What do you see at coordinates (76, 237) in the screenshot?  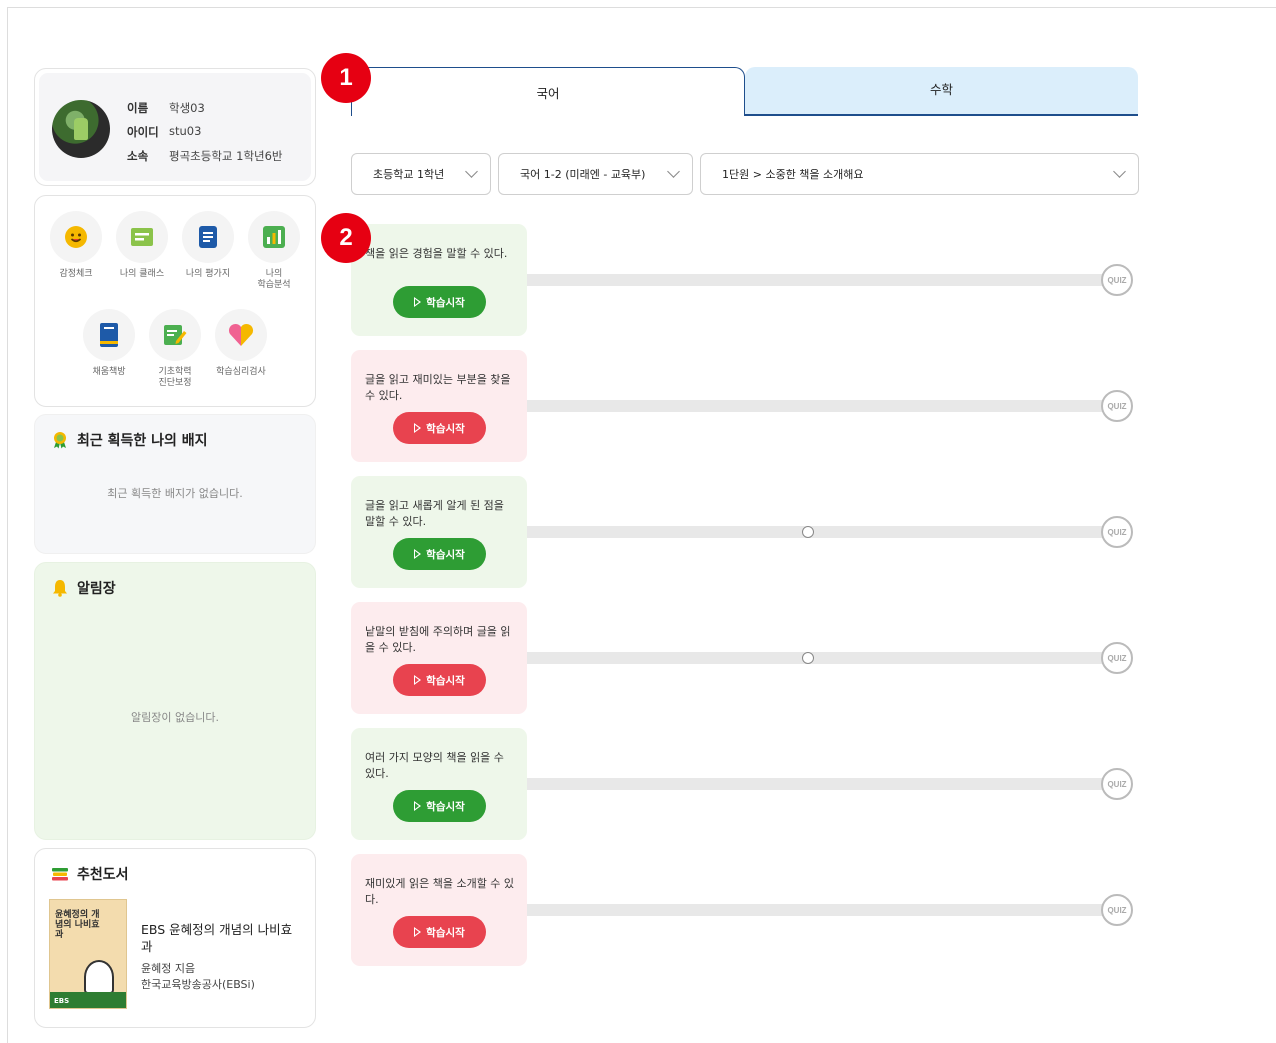 I see `smile-icon` at bounding box center [76, 237].